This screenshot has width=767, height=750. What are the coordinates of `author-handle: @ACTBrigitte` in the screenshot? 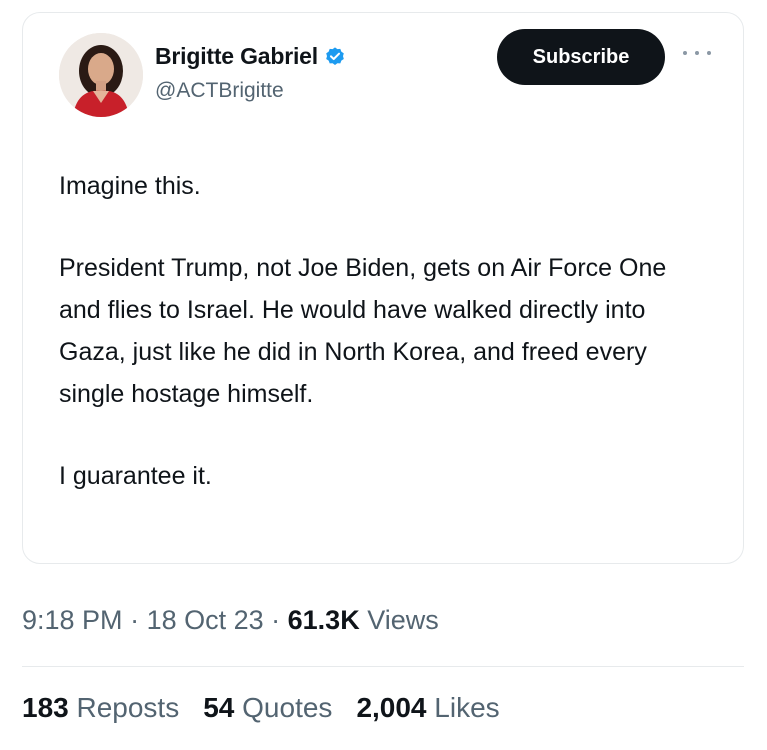 It's located at (219, 91).